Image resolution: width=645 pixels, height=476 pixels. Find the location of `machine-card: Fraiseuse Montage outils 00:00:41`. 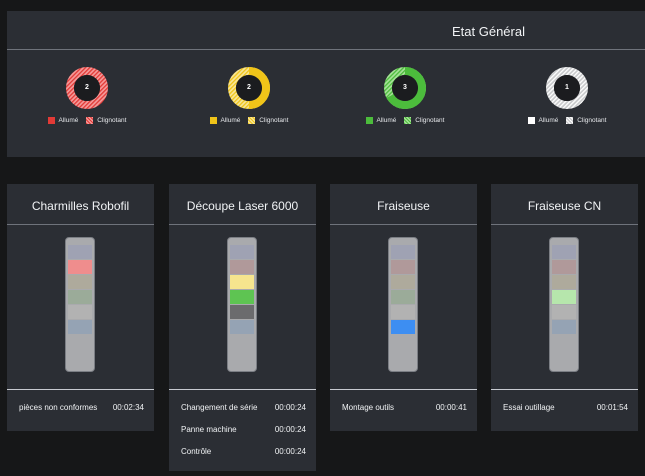

machine-card: Fraiseuse Montage outils 00:00:41 is located at coordinates (403, 307).